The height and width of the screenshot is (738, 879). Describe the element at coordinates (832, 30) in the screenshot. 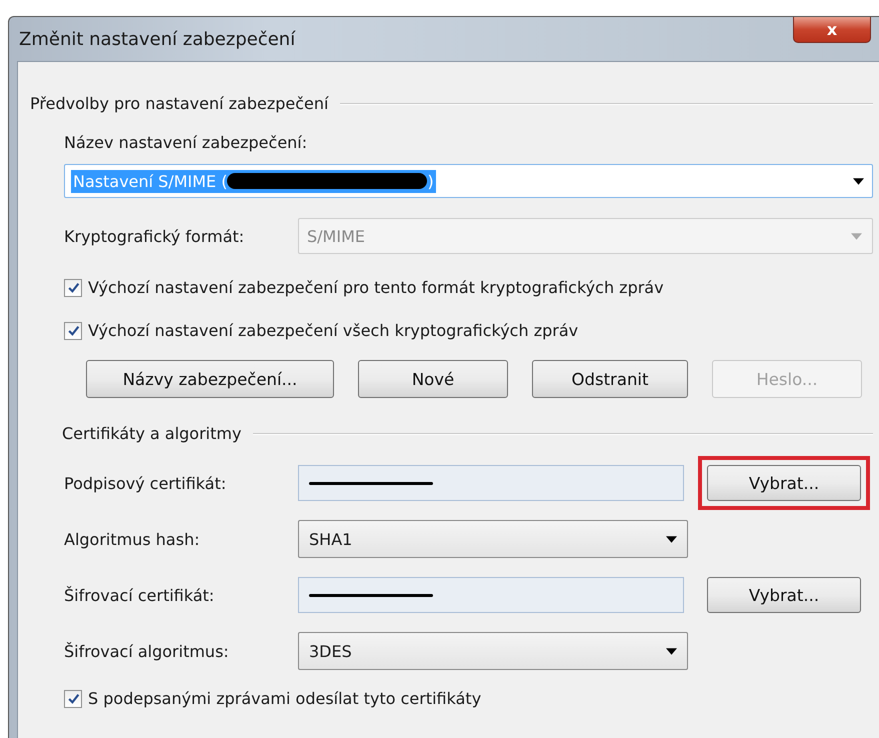

I see `close-button: x` at that location.